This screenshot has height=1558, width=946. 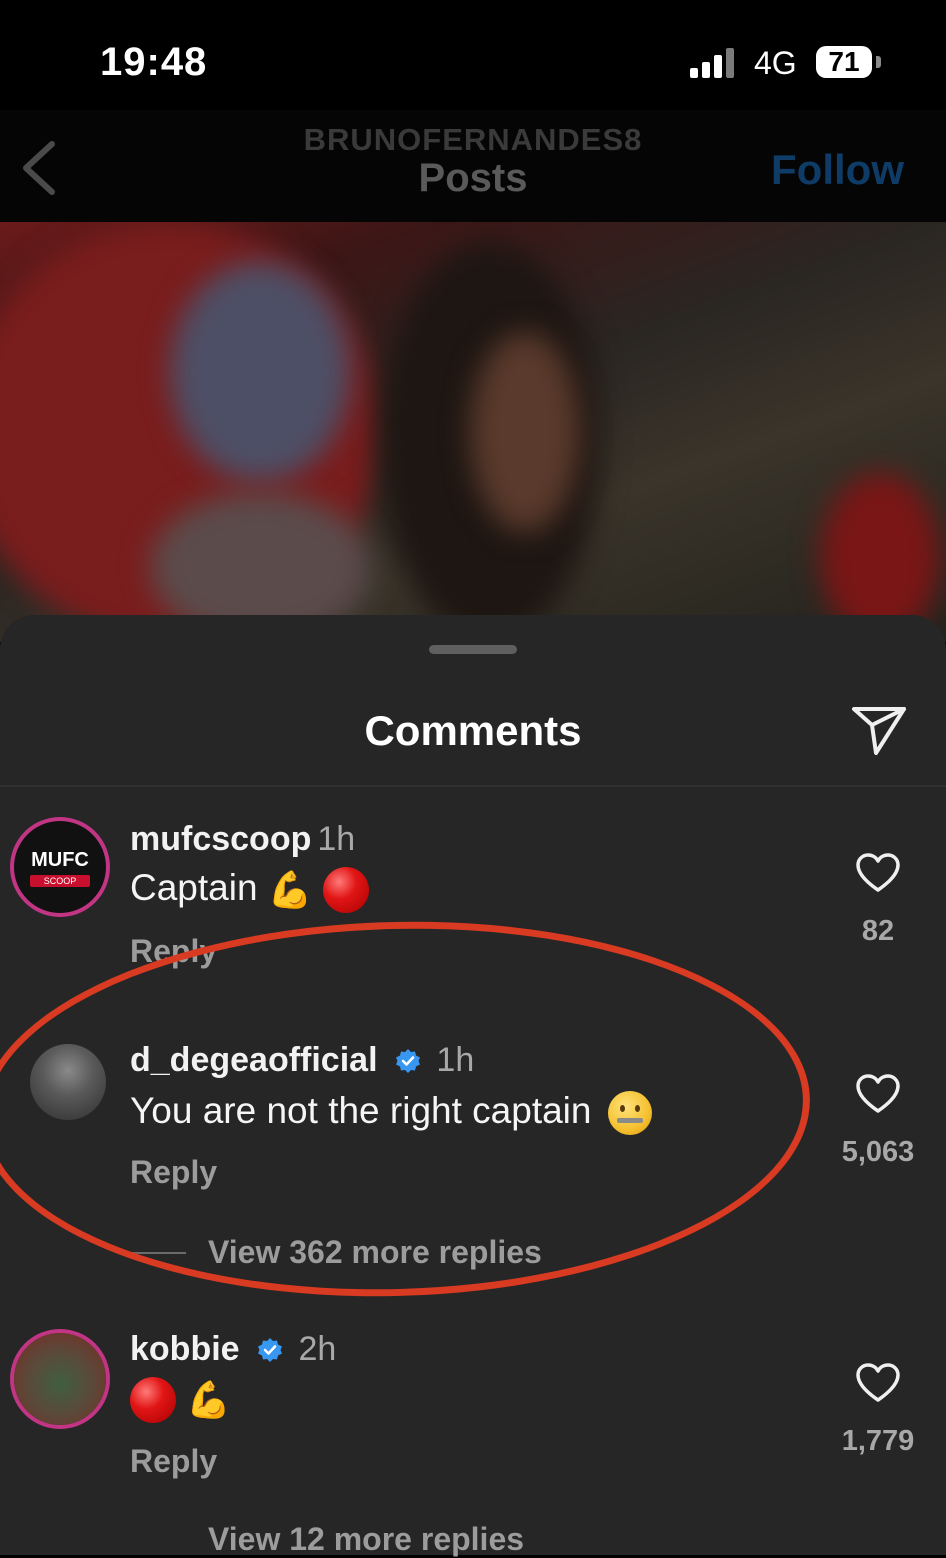 What do you see at coordinates (173, 1461) in the screenshot?
I see `reply-button: Reply` at bounding box center [173, 1461].